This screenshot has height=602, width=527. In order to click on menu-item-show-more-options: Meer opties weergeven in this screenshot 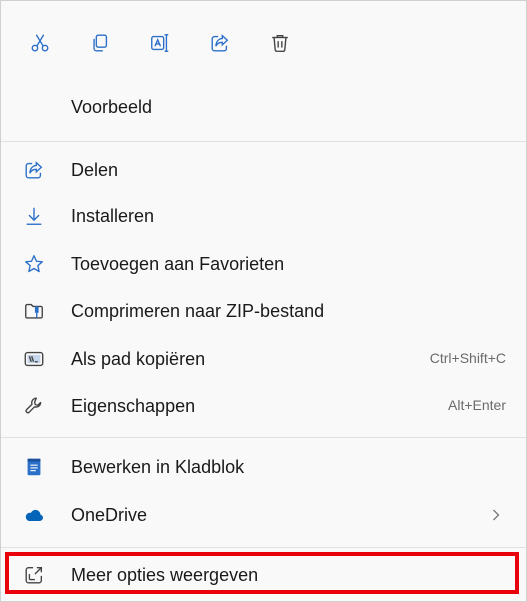, I will do `click(264, 575)`.